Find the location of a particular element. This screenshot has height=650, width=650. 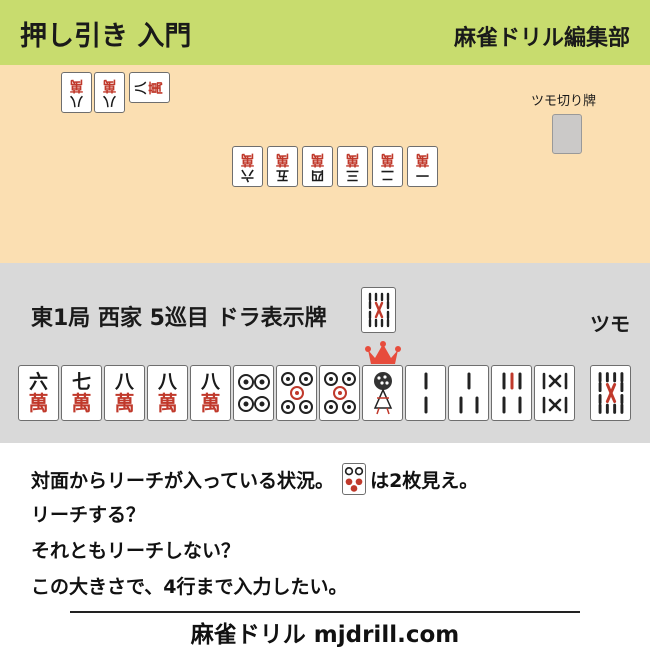

discard-tile: 三 萬 is located at coordinates (352, 166).